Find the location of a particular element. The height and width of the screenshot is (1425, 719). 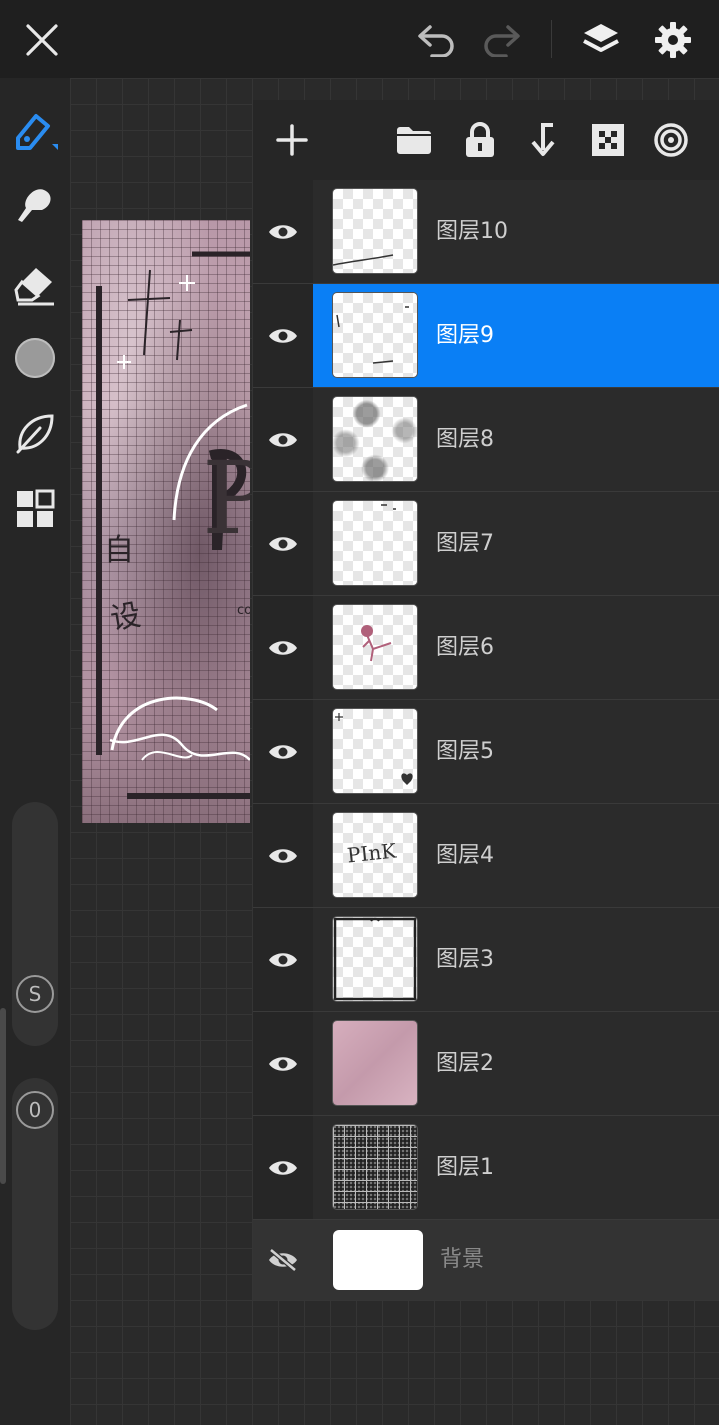

eye-hidden-icon is located at coordinates (283, 1260).